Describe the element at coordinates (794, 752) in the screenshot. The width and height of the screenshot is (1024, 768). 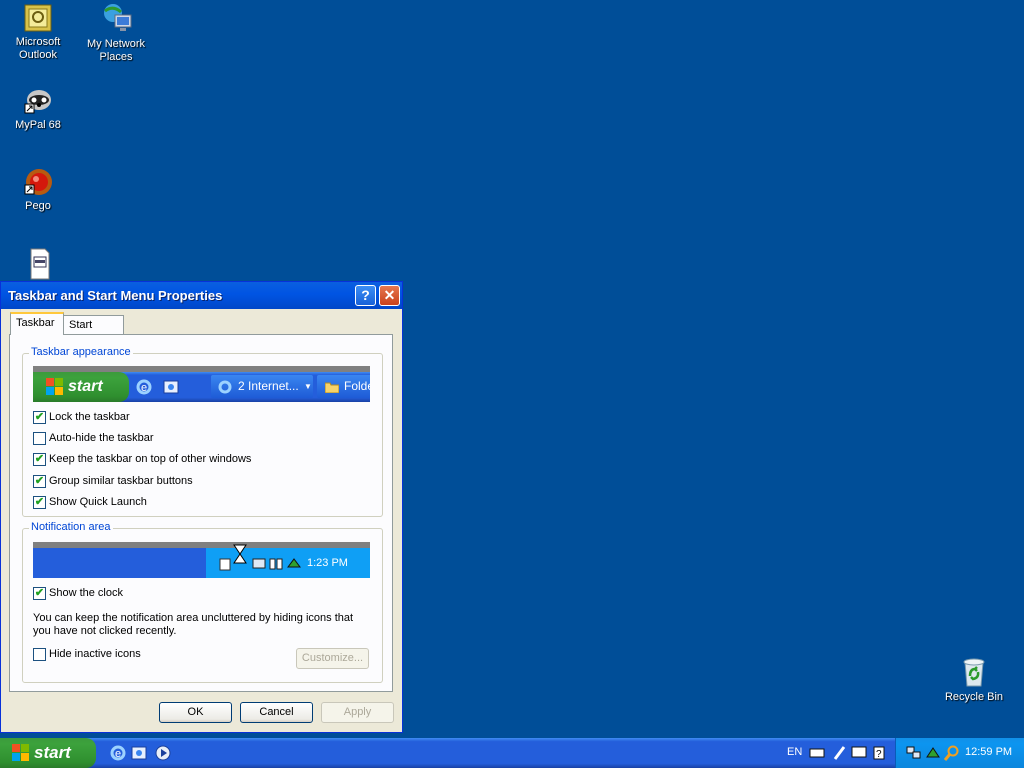
I see `language-indicator: EN` at that location.